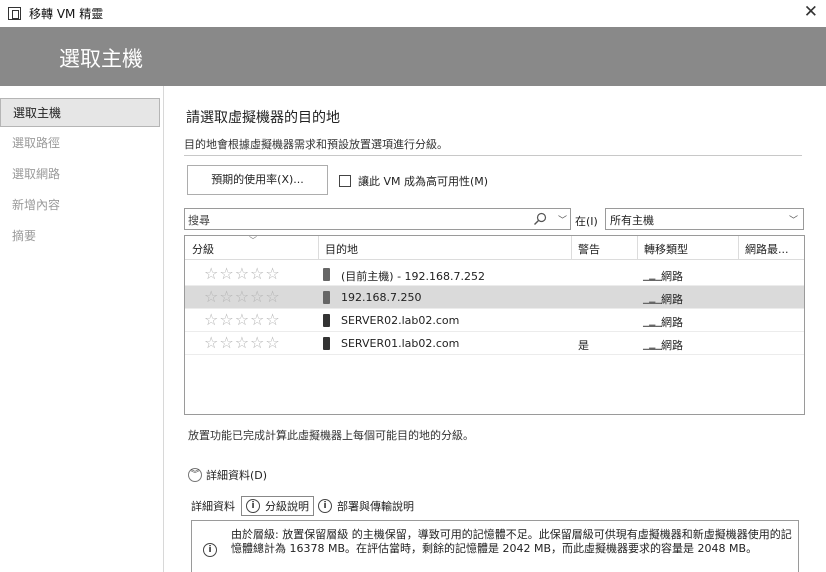 Image resolution: width=826 pixels, height=572 pixels. I want to click on search-box: 搜尋 ﹀, so click(377, 219).